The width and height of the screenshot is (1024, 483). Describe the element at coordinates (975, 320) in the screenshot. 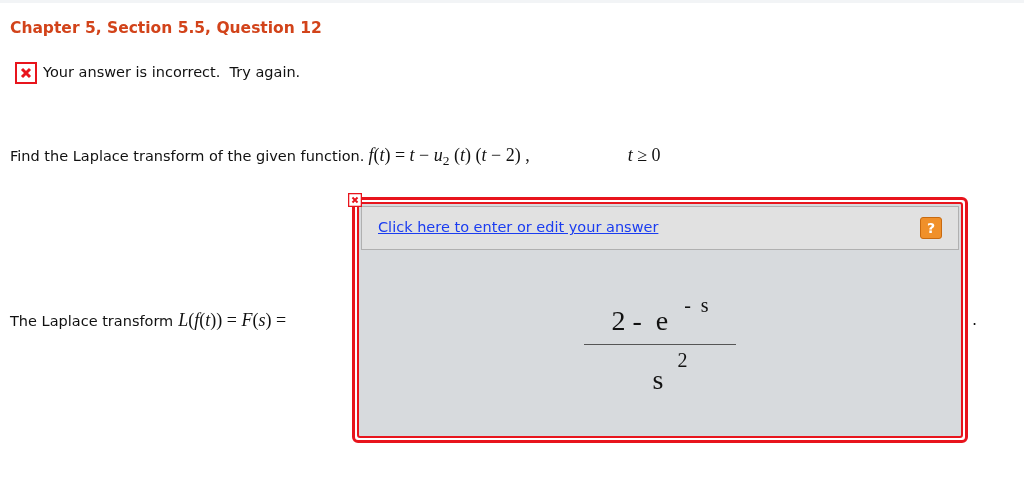

I see `trailing-period: .` at that location.